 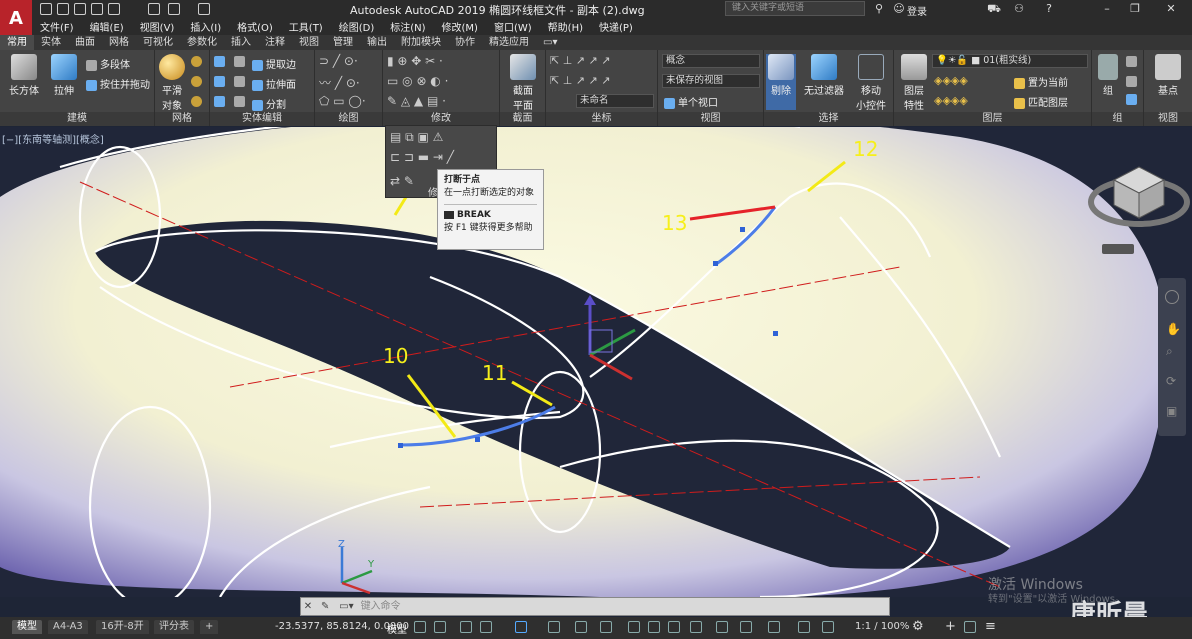 I want to click on layout-tab-model: 模型, so click(x=27, y=627).